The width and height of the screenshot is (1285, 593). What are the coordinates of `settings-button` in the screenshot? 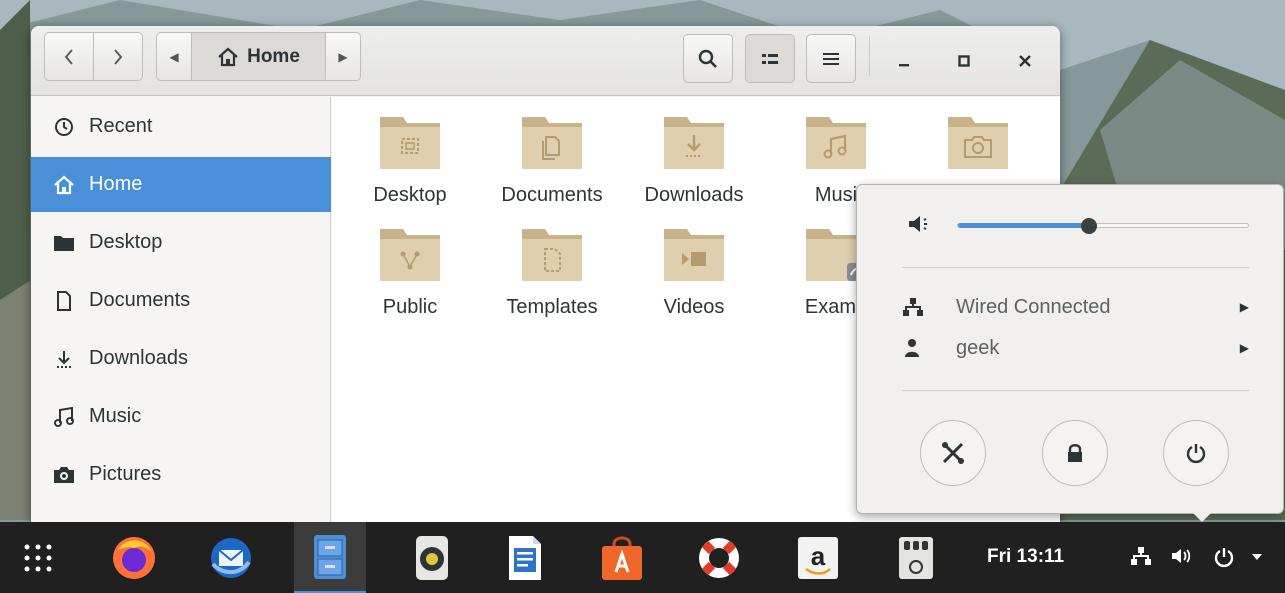 It's located at (953, 453).